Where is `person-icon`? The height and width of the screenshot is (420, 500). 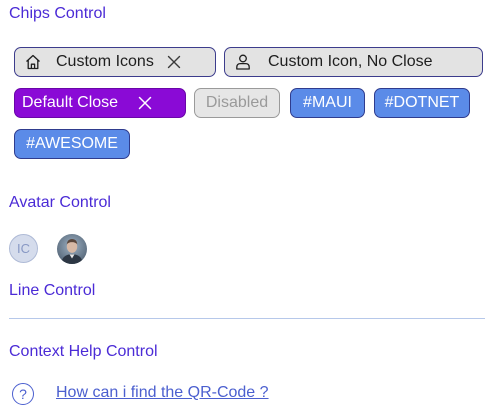
person-icon is located at coordinates (243, 62).